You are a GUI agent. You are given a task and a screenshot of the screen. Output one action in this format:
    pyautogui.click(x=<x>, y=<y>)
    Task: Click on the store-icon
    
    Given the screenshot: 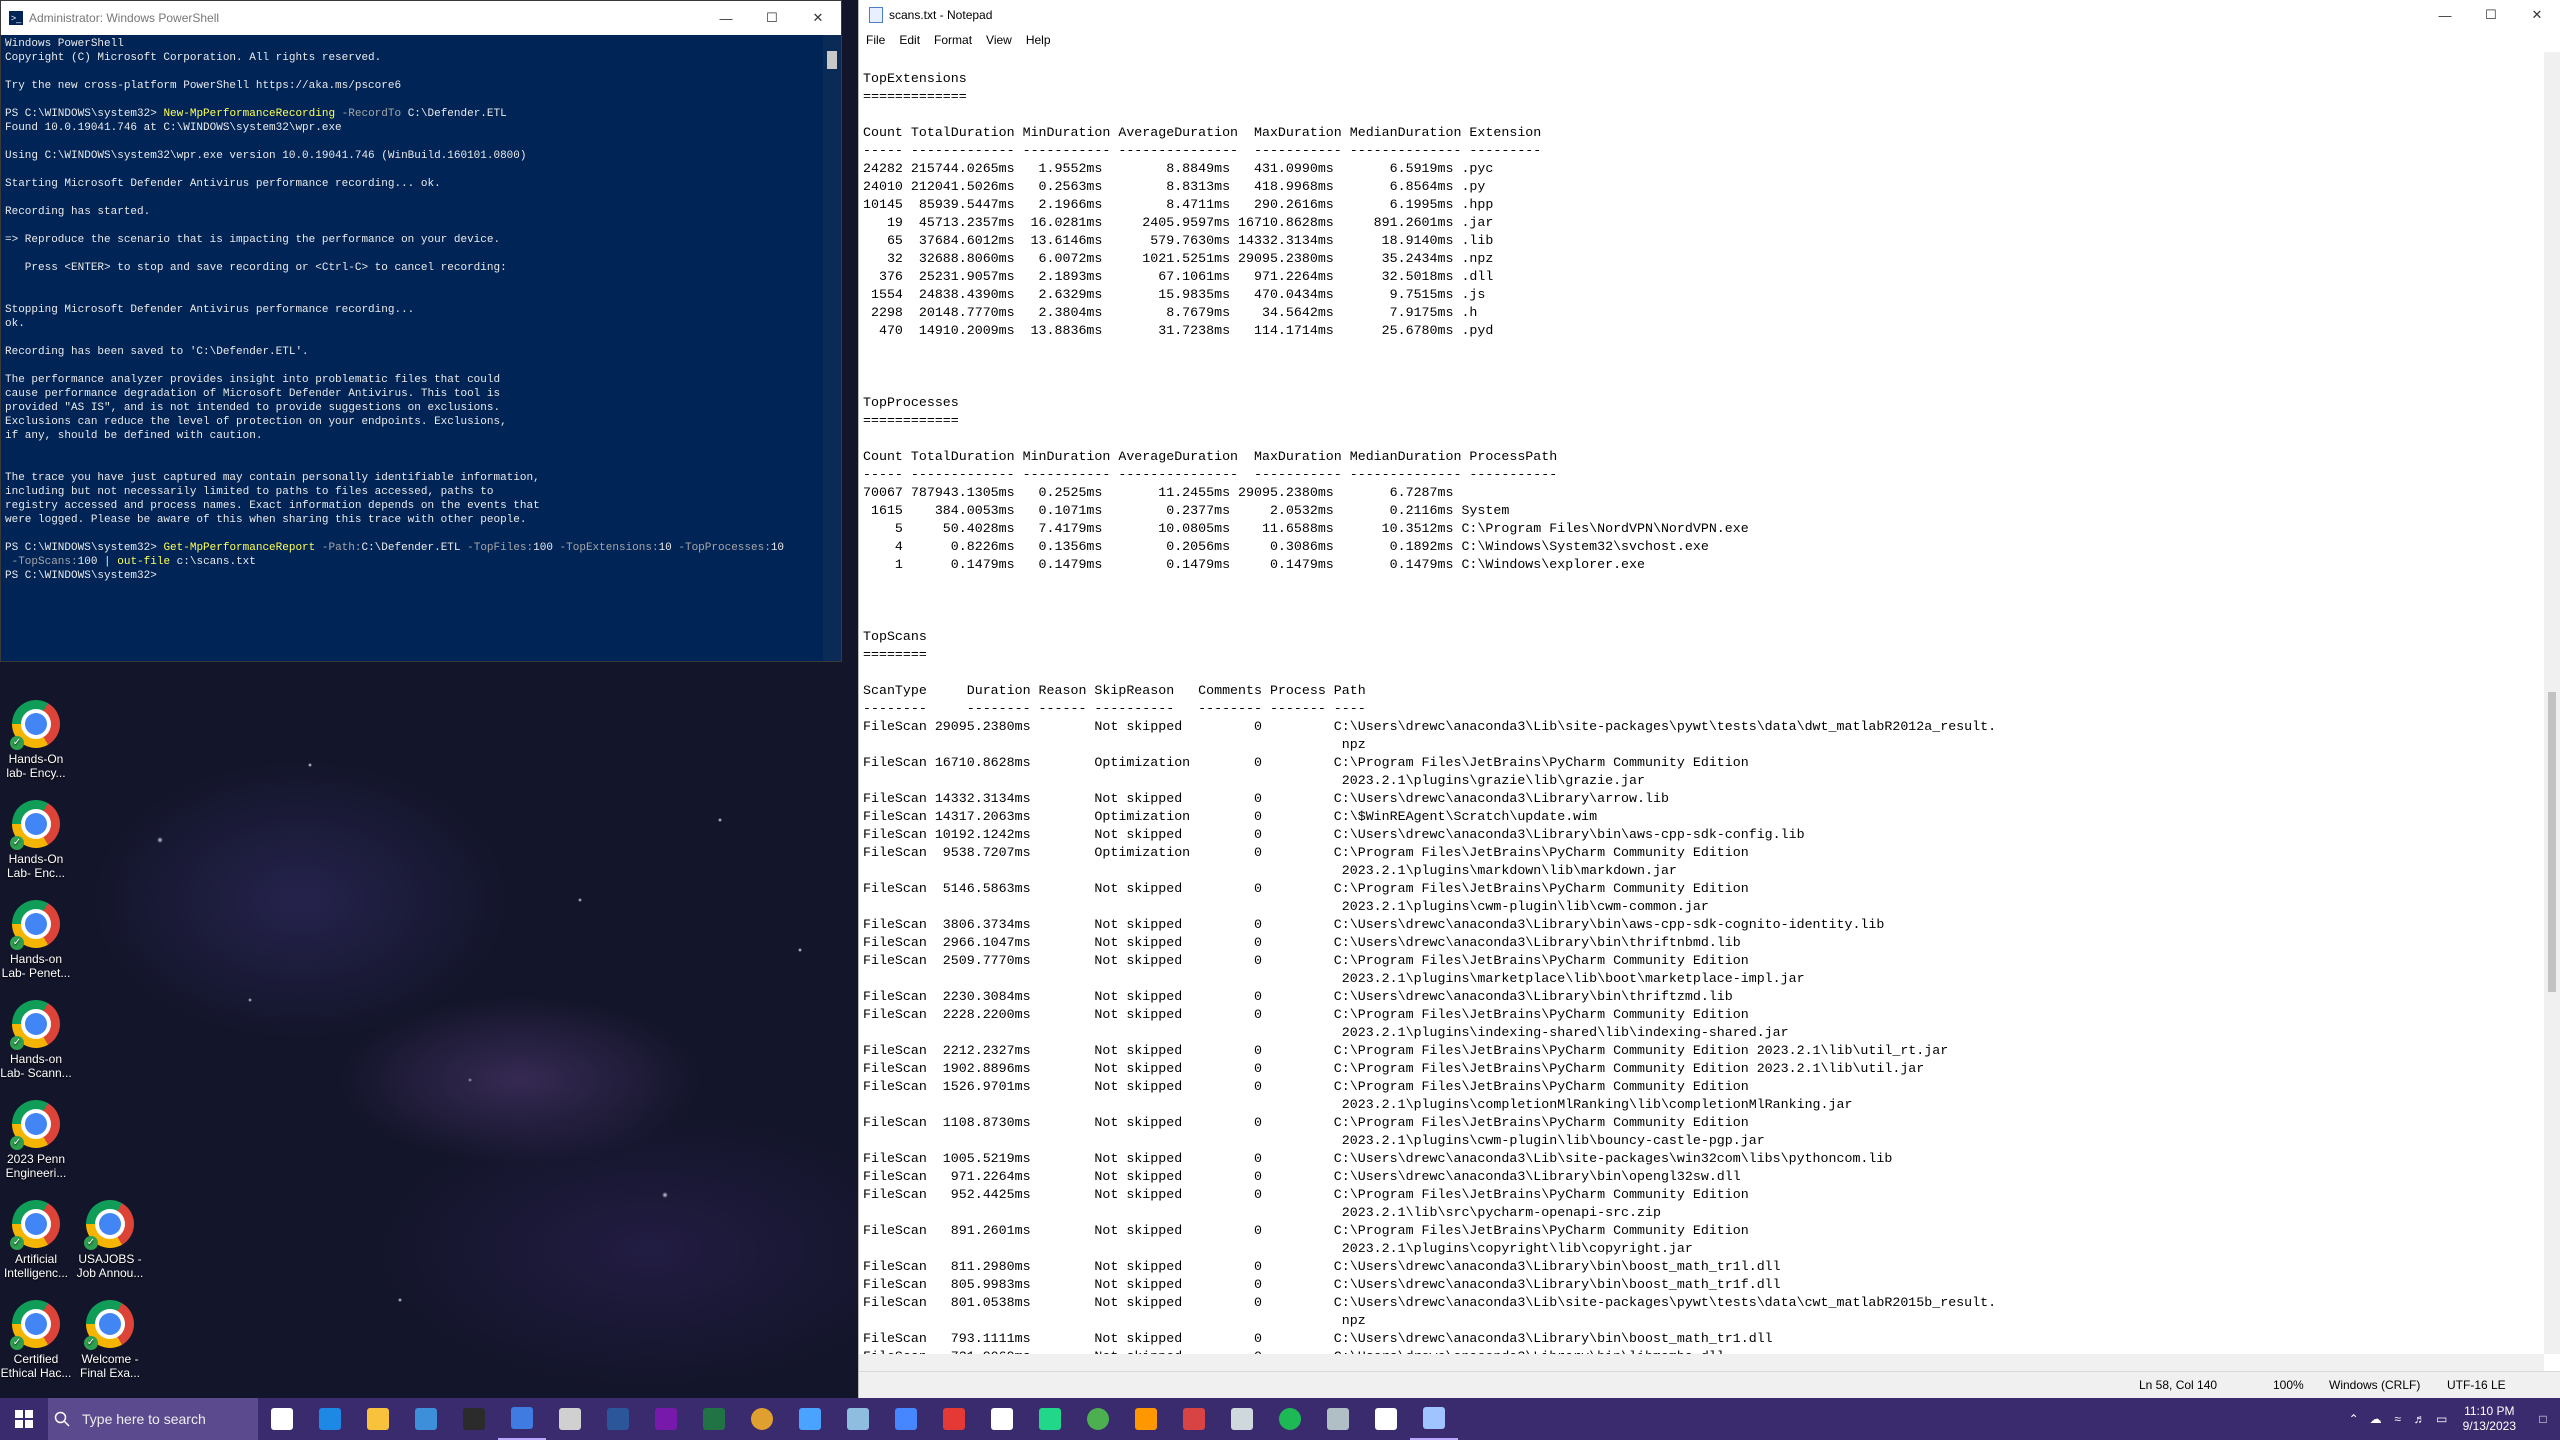 What is the action you would take?
    pyautogui.click(x=330, y=1419)
    